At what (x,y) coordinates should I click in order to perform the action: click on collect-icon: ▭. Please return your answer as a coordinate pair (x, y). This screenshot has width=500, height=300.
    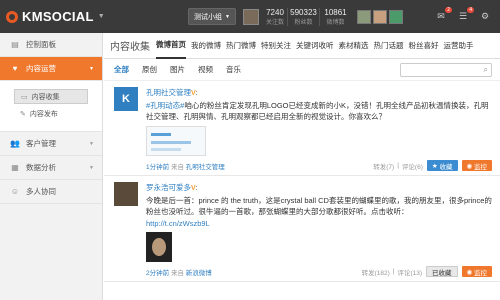
    Looking at the image, I should click on (24, 97).